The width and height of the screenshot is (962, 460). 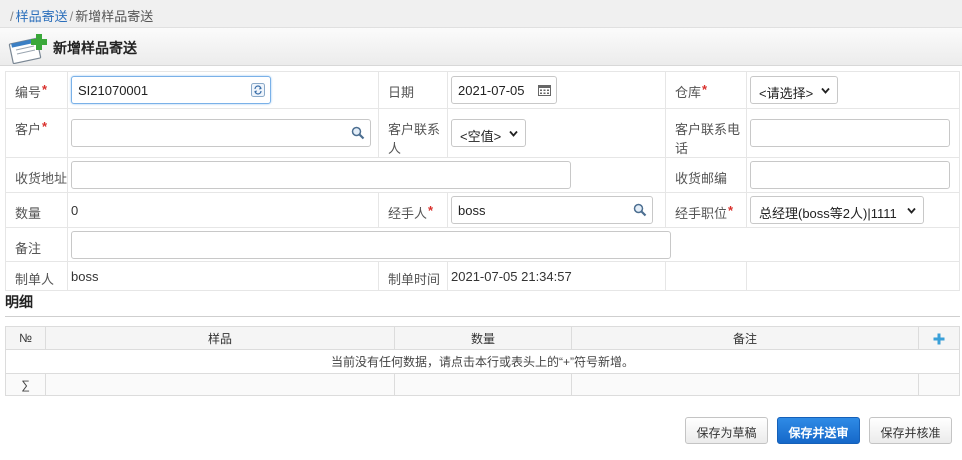 What do you see at coordinates (708, 139) in the screenshot?
I see `contact-phone-label: 客户联系电话` at bounding box center [708, 139].